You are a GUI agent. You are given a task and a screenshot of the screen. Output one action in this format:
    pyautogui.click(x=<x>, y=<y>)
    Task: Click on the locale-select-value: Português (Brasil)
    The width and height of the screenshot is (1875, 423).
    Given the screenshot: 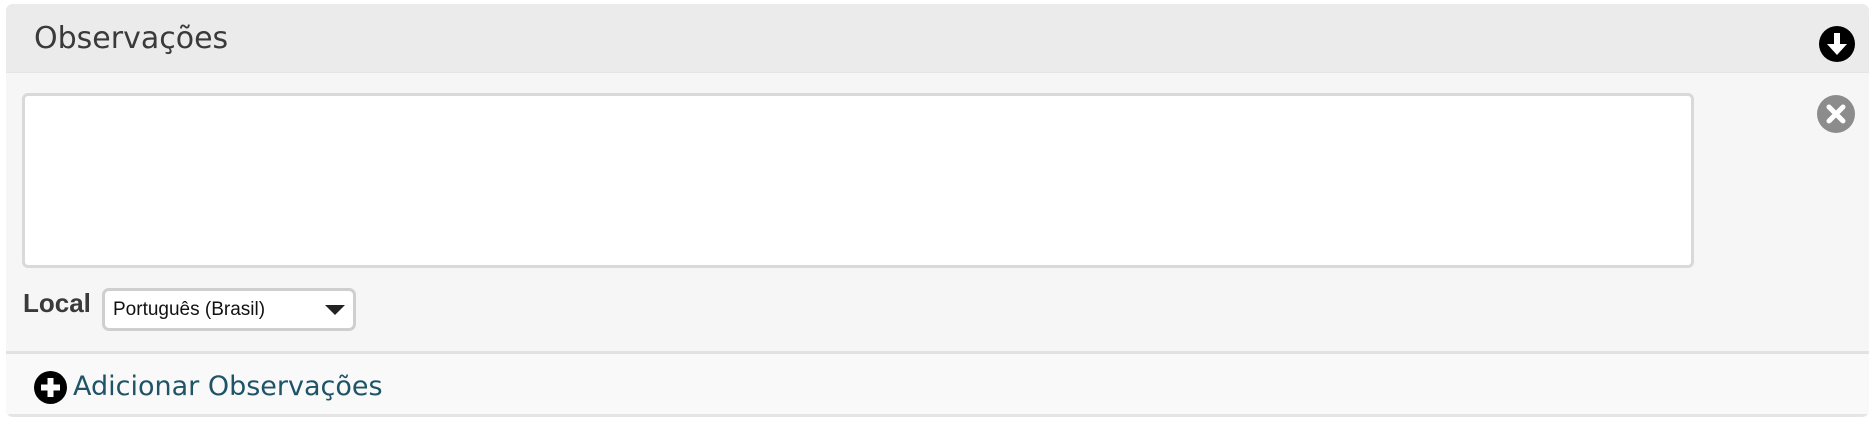 What is the action you would take?
    pyautogui.click(x=189, y=309)
    